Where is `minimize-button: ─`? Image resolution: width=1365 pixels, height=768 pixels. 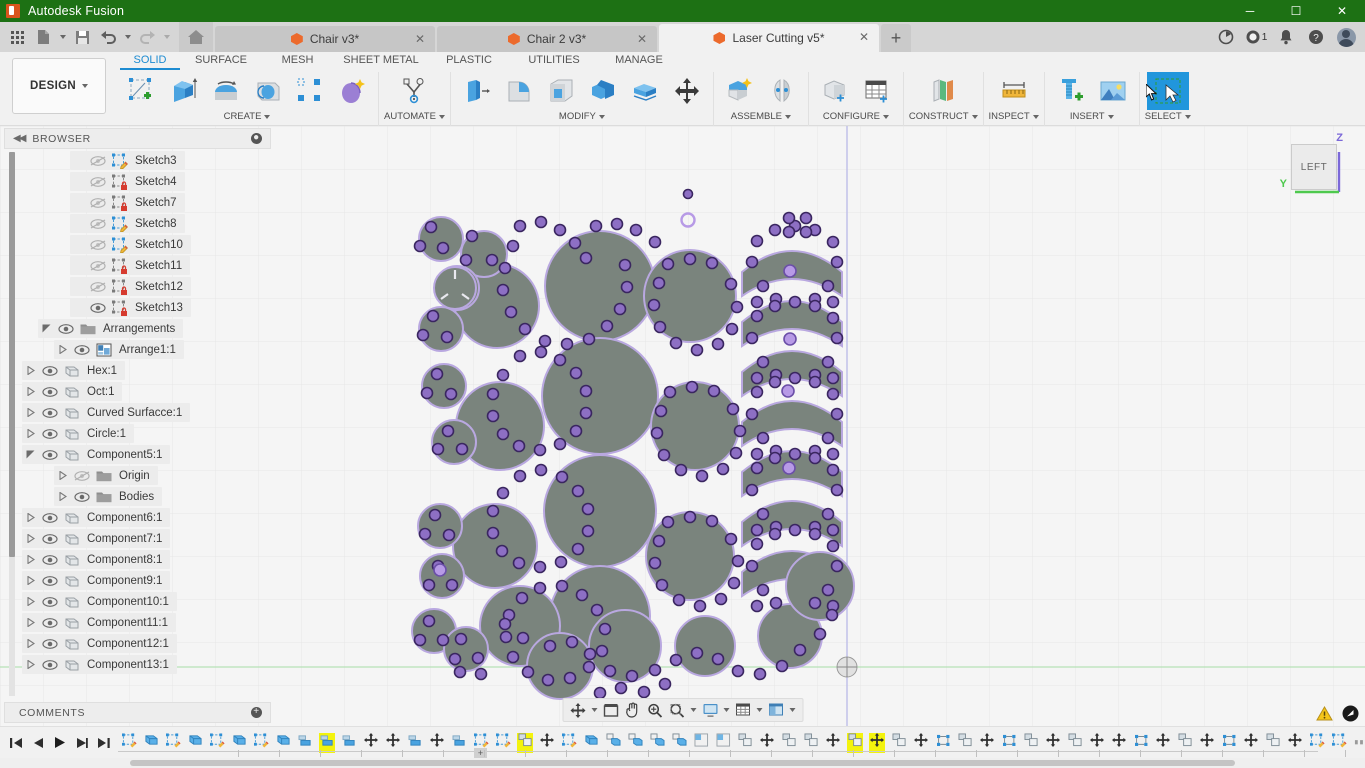 minimize-button: ─ is located at coordinates (1250, 11).